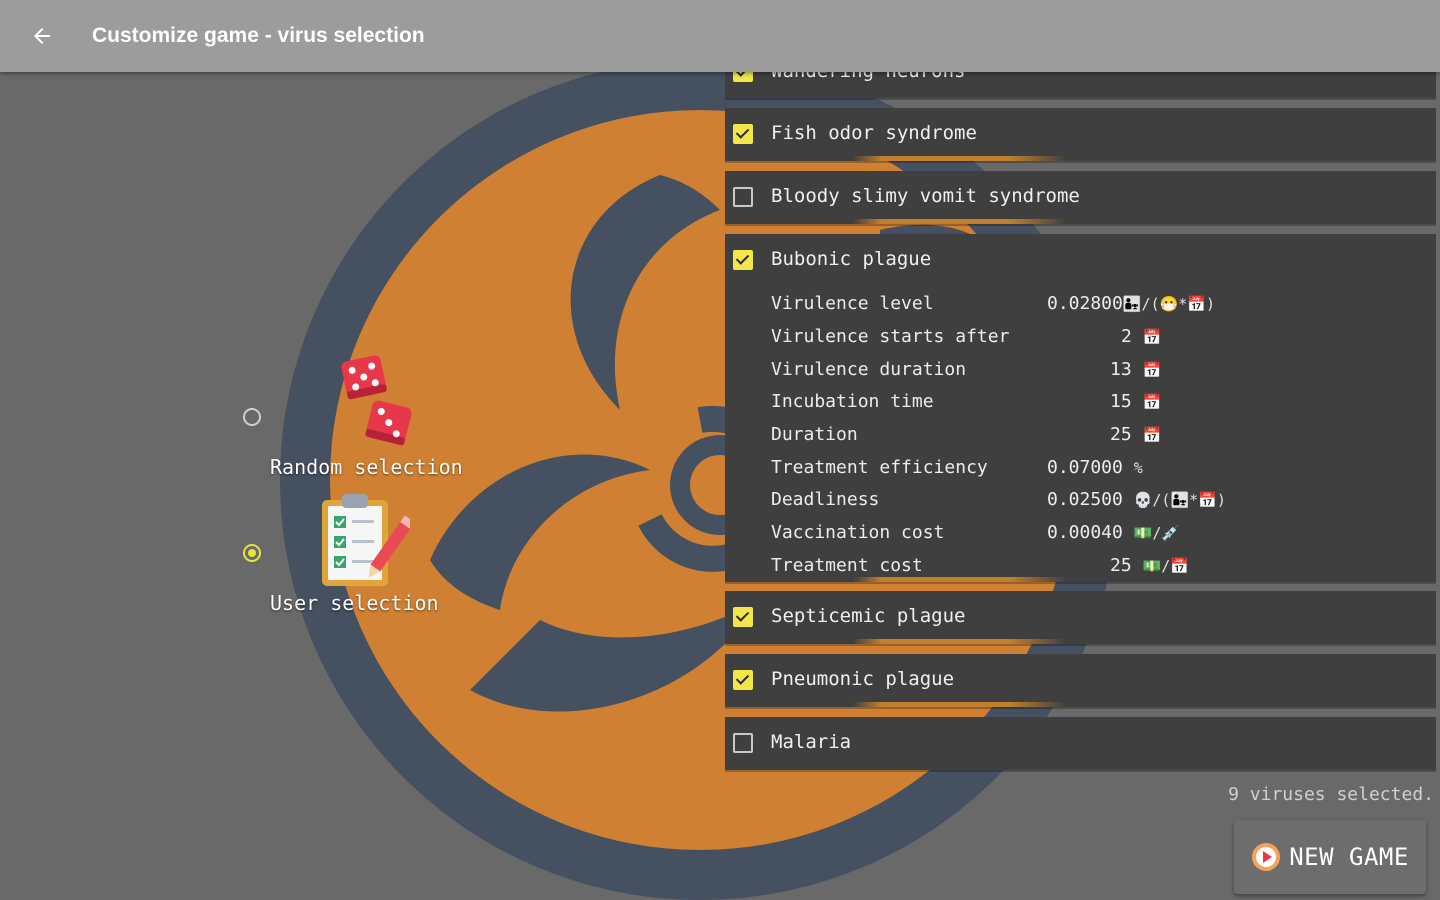 This screenshot has width=1440, height=900. What do you see at coordinates (858, 532) in the screenshot?
I see `detail-label-vaccination-cost: Vaccination cost` at bounding box center [858, 532].